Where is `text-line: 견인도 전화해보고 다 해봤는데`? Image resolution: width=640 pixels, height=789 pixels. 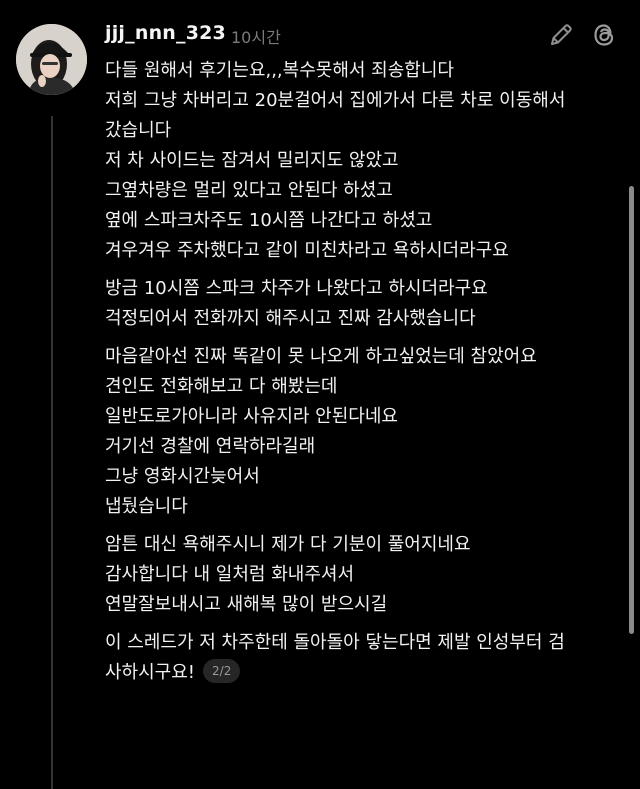 text-line: 견인도 전화해보고 다 해봤는데 is located at coordinates (221, 386).